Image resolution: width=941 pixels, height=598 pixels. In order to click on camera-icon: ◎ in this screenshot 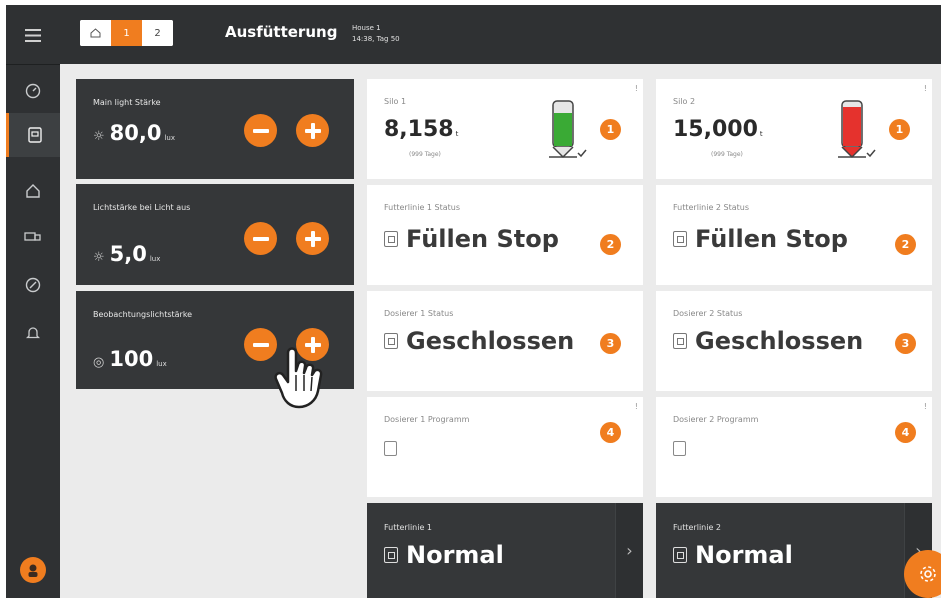, I will do `click(99, 362)`.